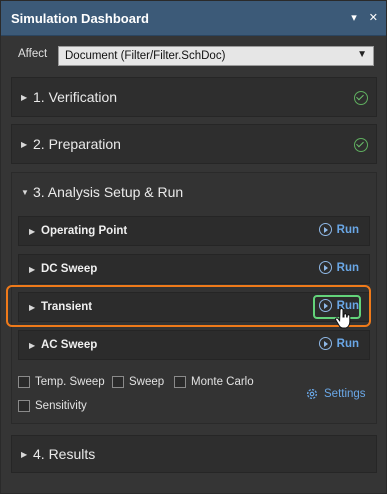  I want to click on analysis-name: Operating Point, so click(84, 231).